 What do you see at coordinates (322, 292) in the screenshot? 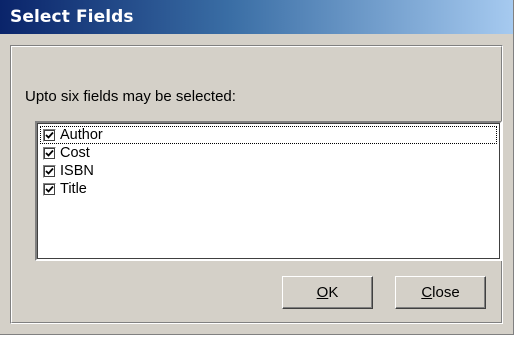
I see `ok-mnemonic: O` at bounding box center [322, 292].